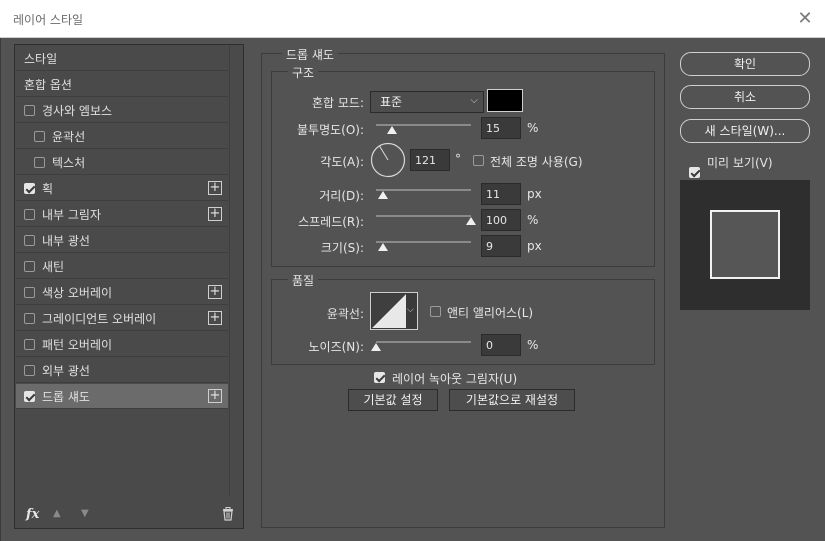  What do you see at coordinates (57, 513) in the screenshot?
I see `move-up-icon: ▲` at bounding box center [57, 513].